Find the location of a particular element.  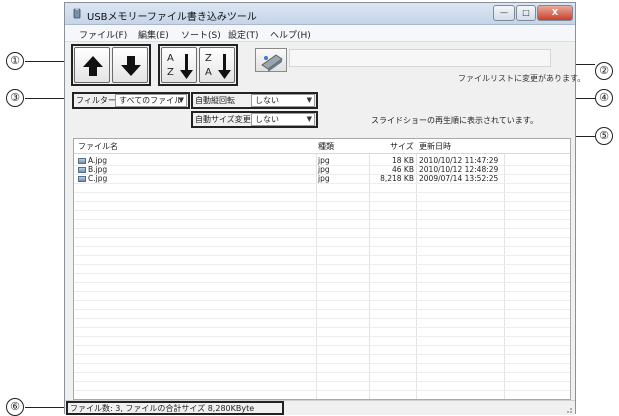

usb-write-icon is located at coordinates (272, 63).